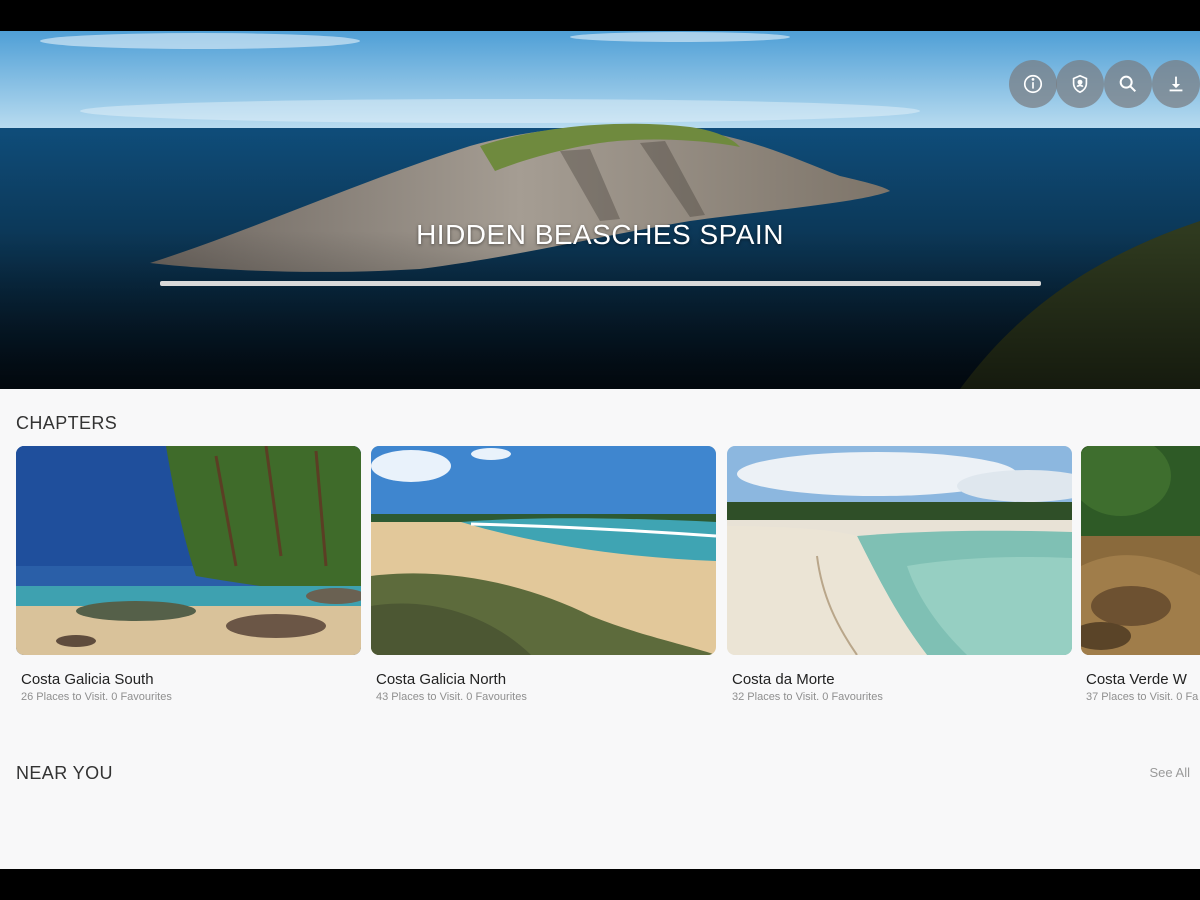  What do you see at coordinates (600, 15) in the screenshot?
I see `window-top-bar` at bounding box center [600, 15].